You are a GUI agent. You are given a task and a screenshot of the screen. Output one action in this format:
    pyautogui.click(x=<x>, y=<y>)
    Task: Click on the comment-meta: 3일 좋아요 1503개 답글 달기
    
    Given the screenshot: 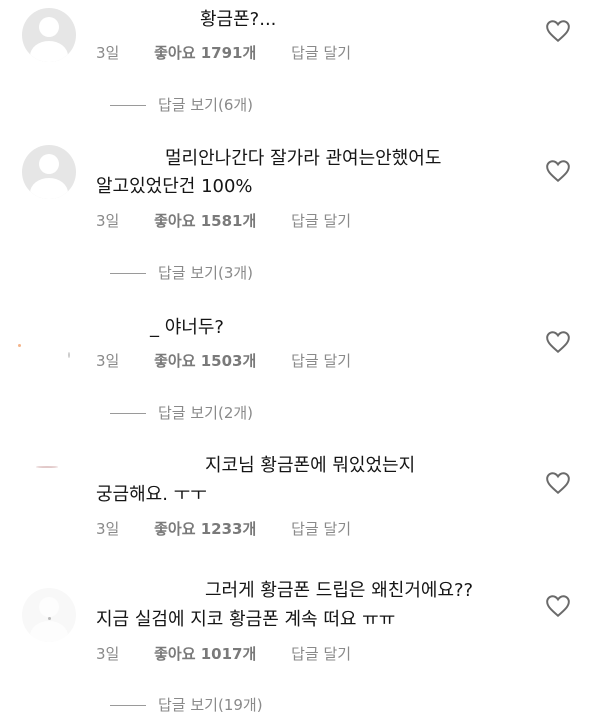 What is the action you would take?
    pyautogui.click(x=238, y=360)
    